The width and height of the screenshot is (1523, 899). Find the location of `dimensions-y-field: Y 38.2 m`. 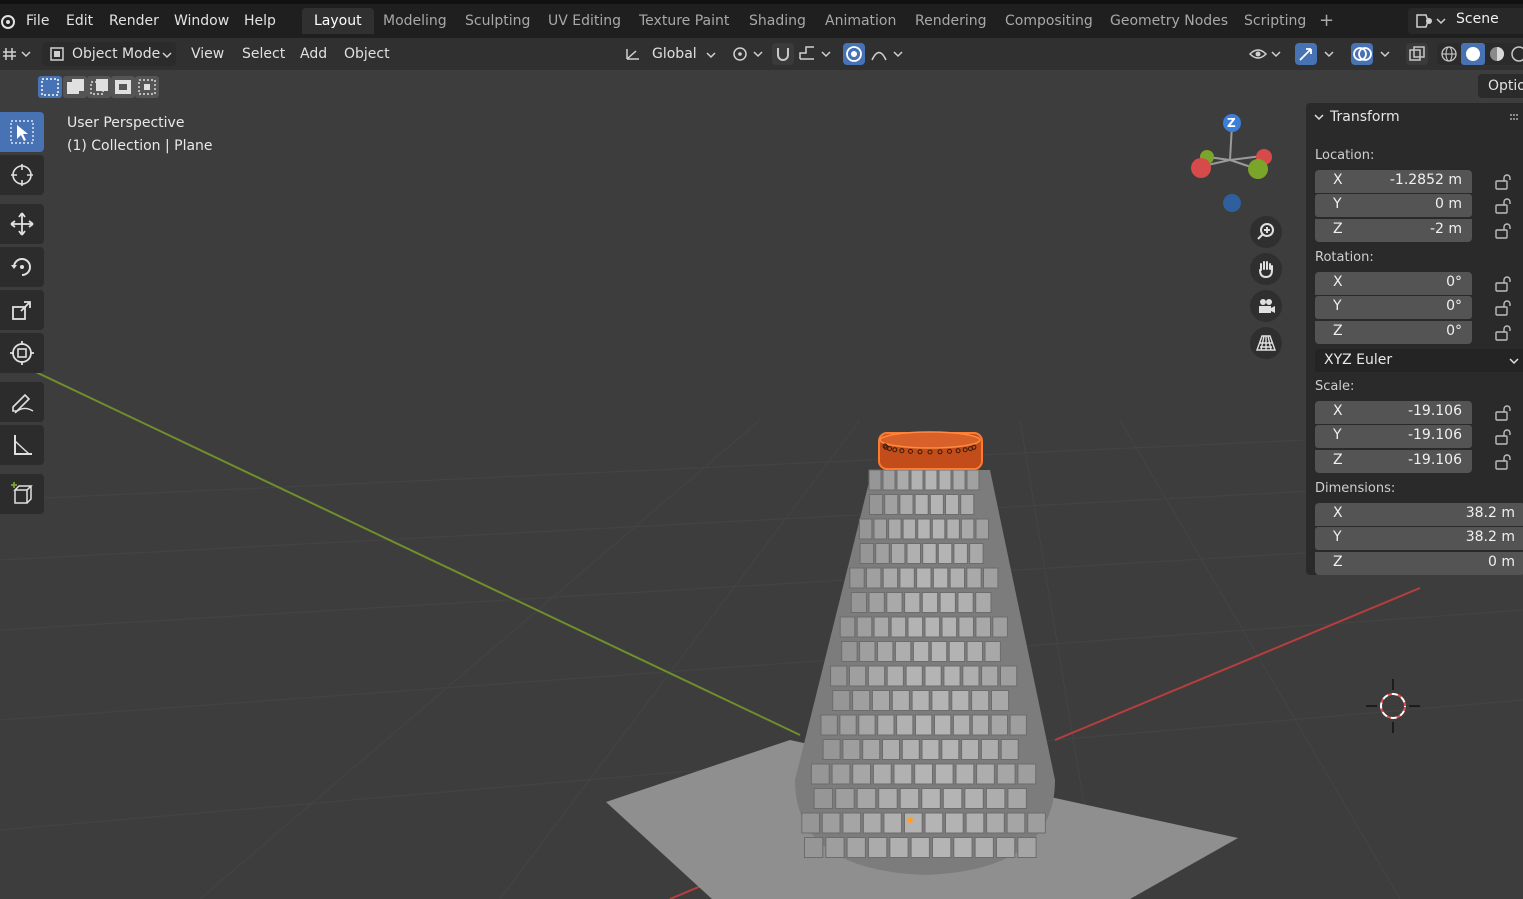

dimensions-y-field: Y 38.2 m is located at coordinates (1419, 538).